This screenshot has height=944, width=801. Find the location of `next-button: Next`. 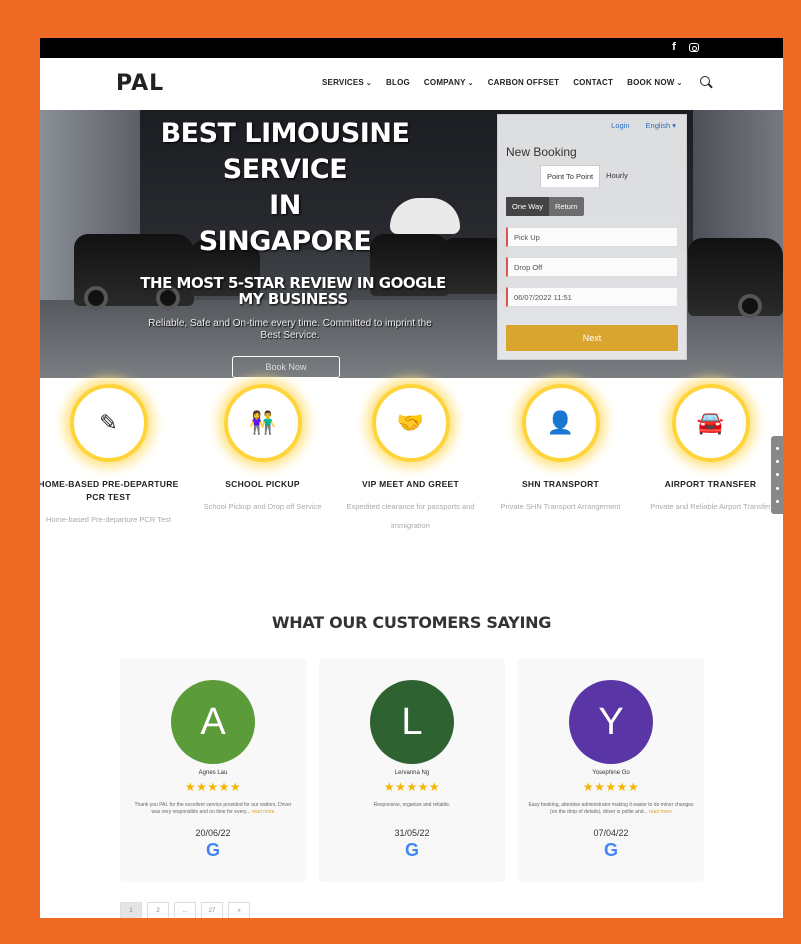

next-button: Next is located at coordinates (592, 338).